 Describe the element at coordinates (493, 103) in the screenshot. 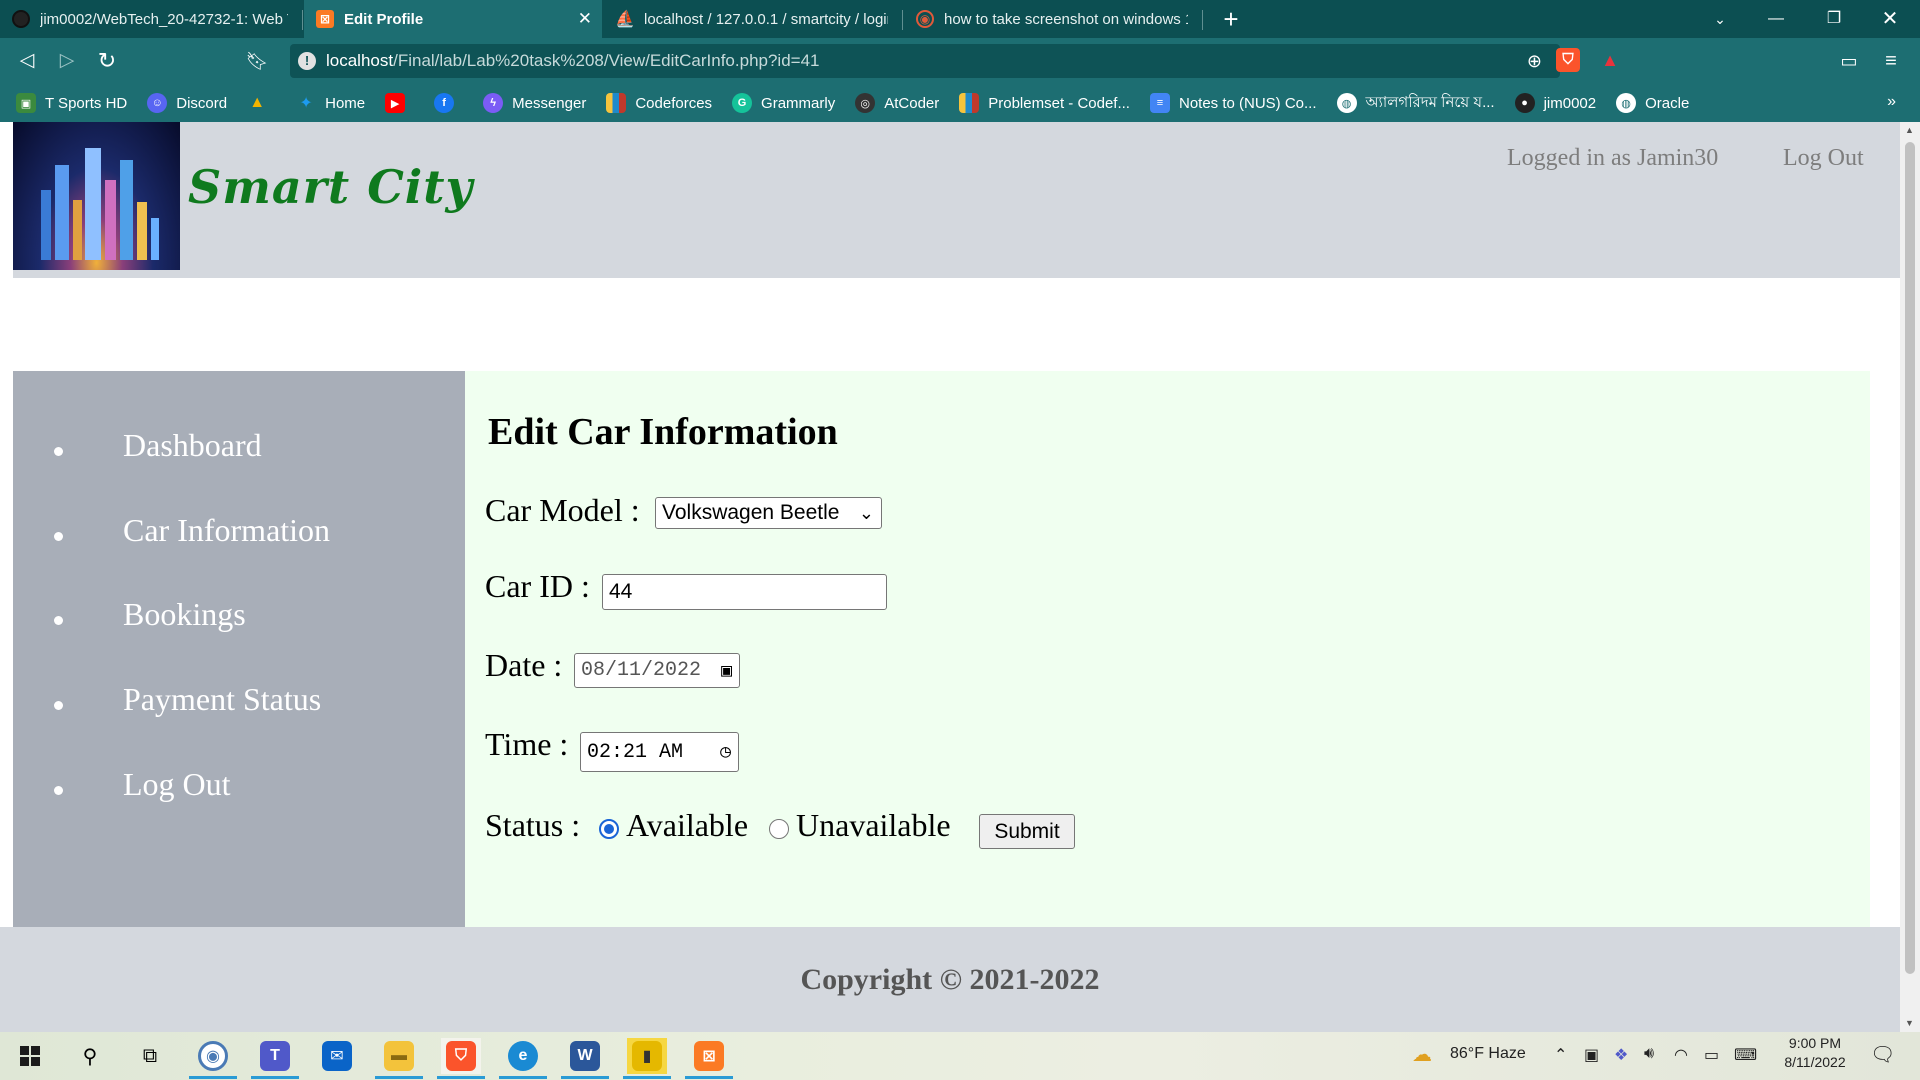

I see `messenger-icon: ϟ` at that location.